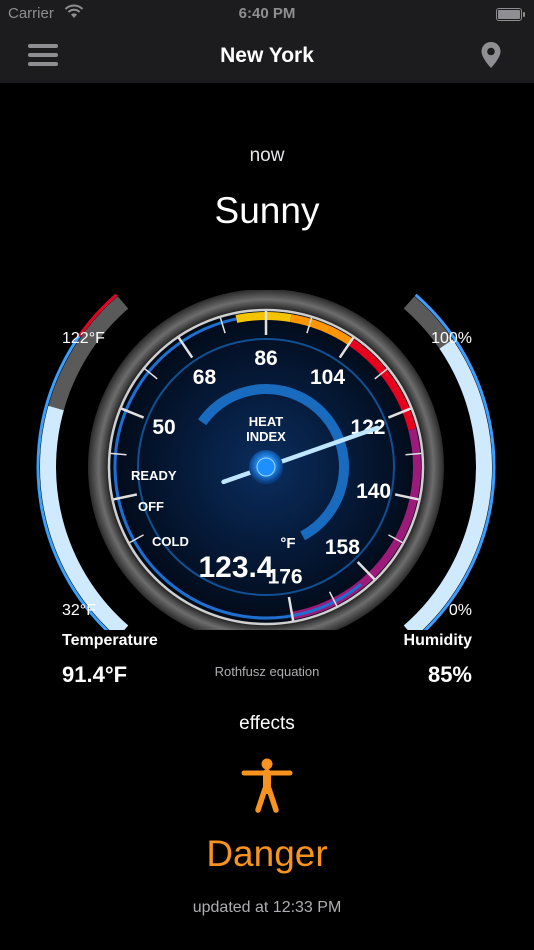 The width and height of the screenshot is (534, 950). I want to click on person-figure-icon, so click(267, 785).